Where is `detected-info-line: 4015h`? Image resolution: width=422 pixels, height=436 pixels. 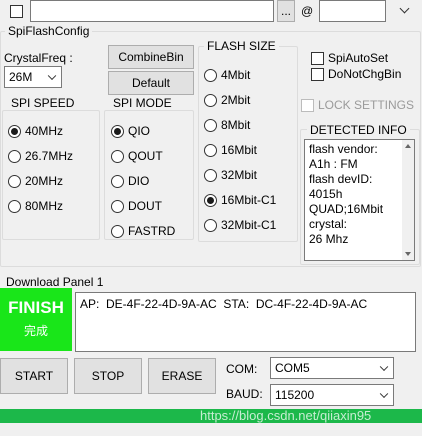 detected-info-line: 4015h is located at coordinates (326, 194).